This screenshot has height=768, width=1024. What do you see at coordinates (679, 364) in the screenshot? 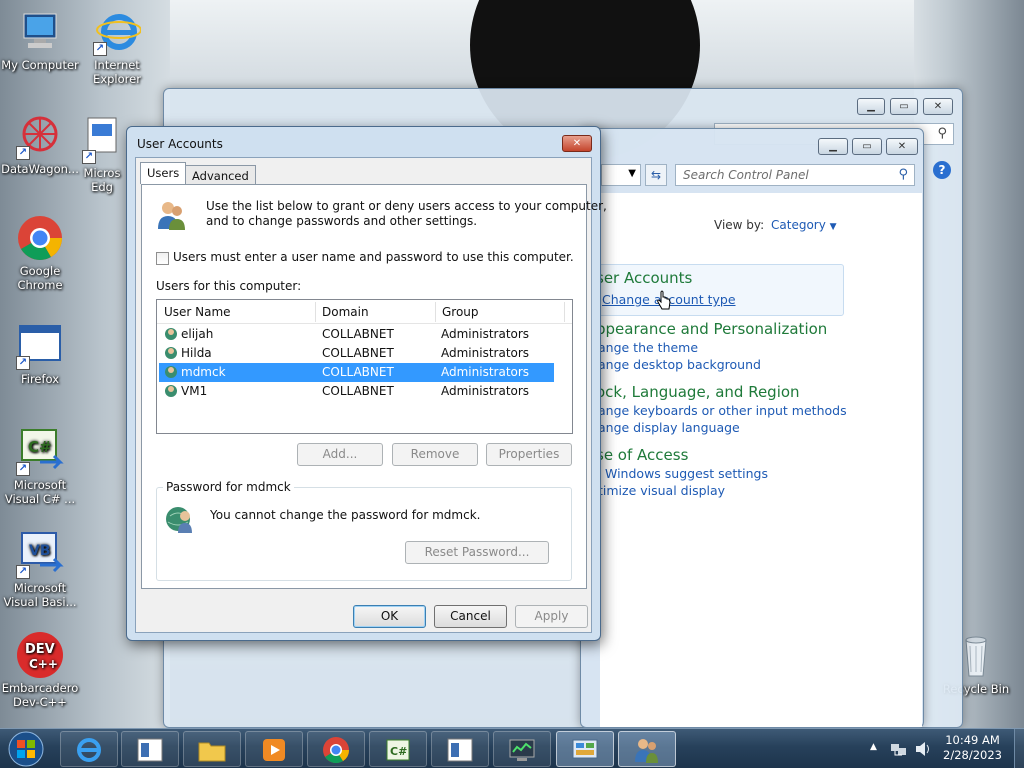
I see `link-change-desktop-background: ange desktop background` at bounding box center [679, 364].